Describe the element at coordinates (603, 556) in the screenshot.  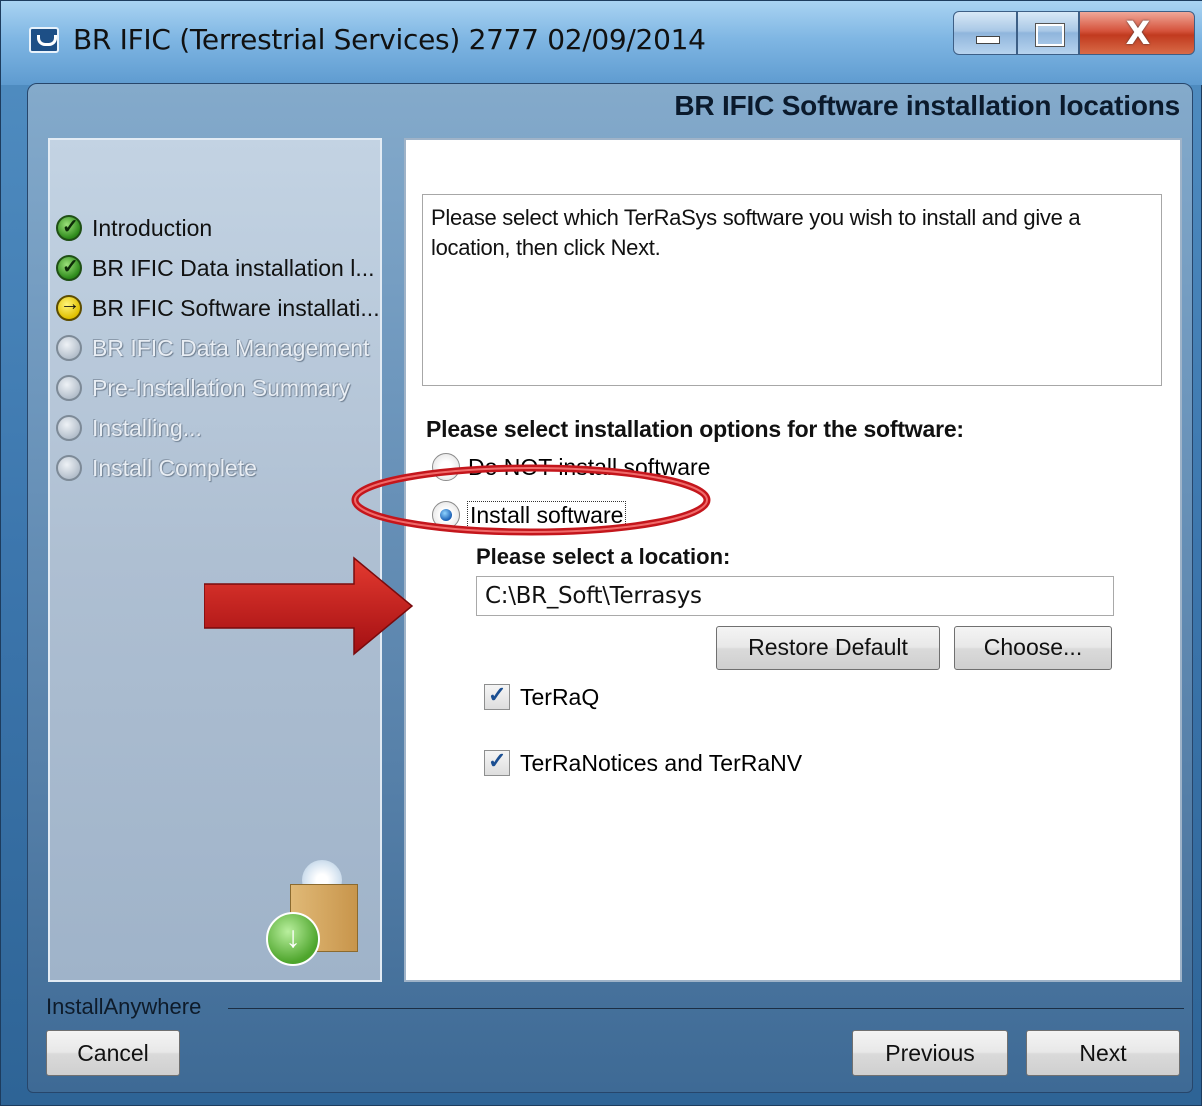
I see `location-label: Please select a location:` at that location.